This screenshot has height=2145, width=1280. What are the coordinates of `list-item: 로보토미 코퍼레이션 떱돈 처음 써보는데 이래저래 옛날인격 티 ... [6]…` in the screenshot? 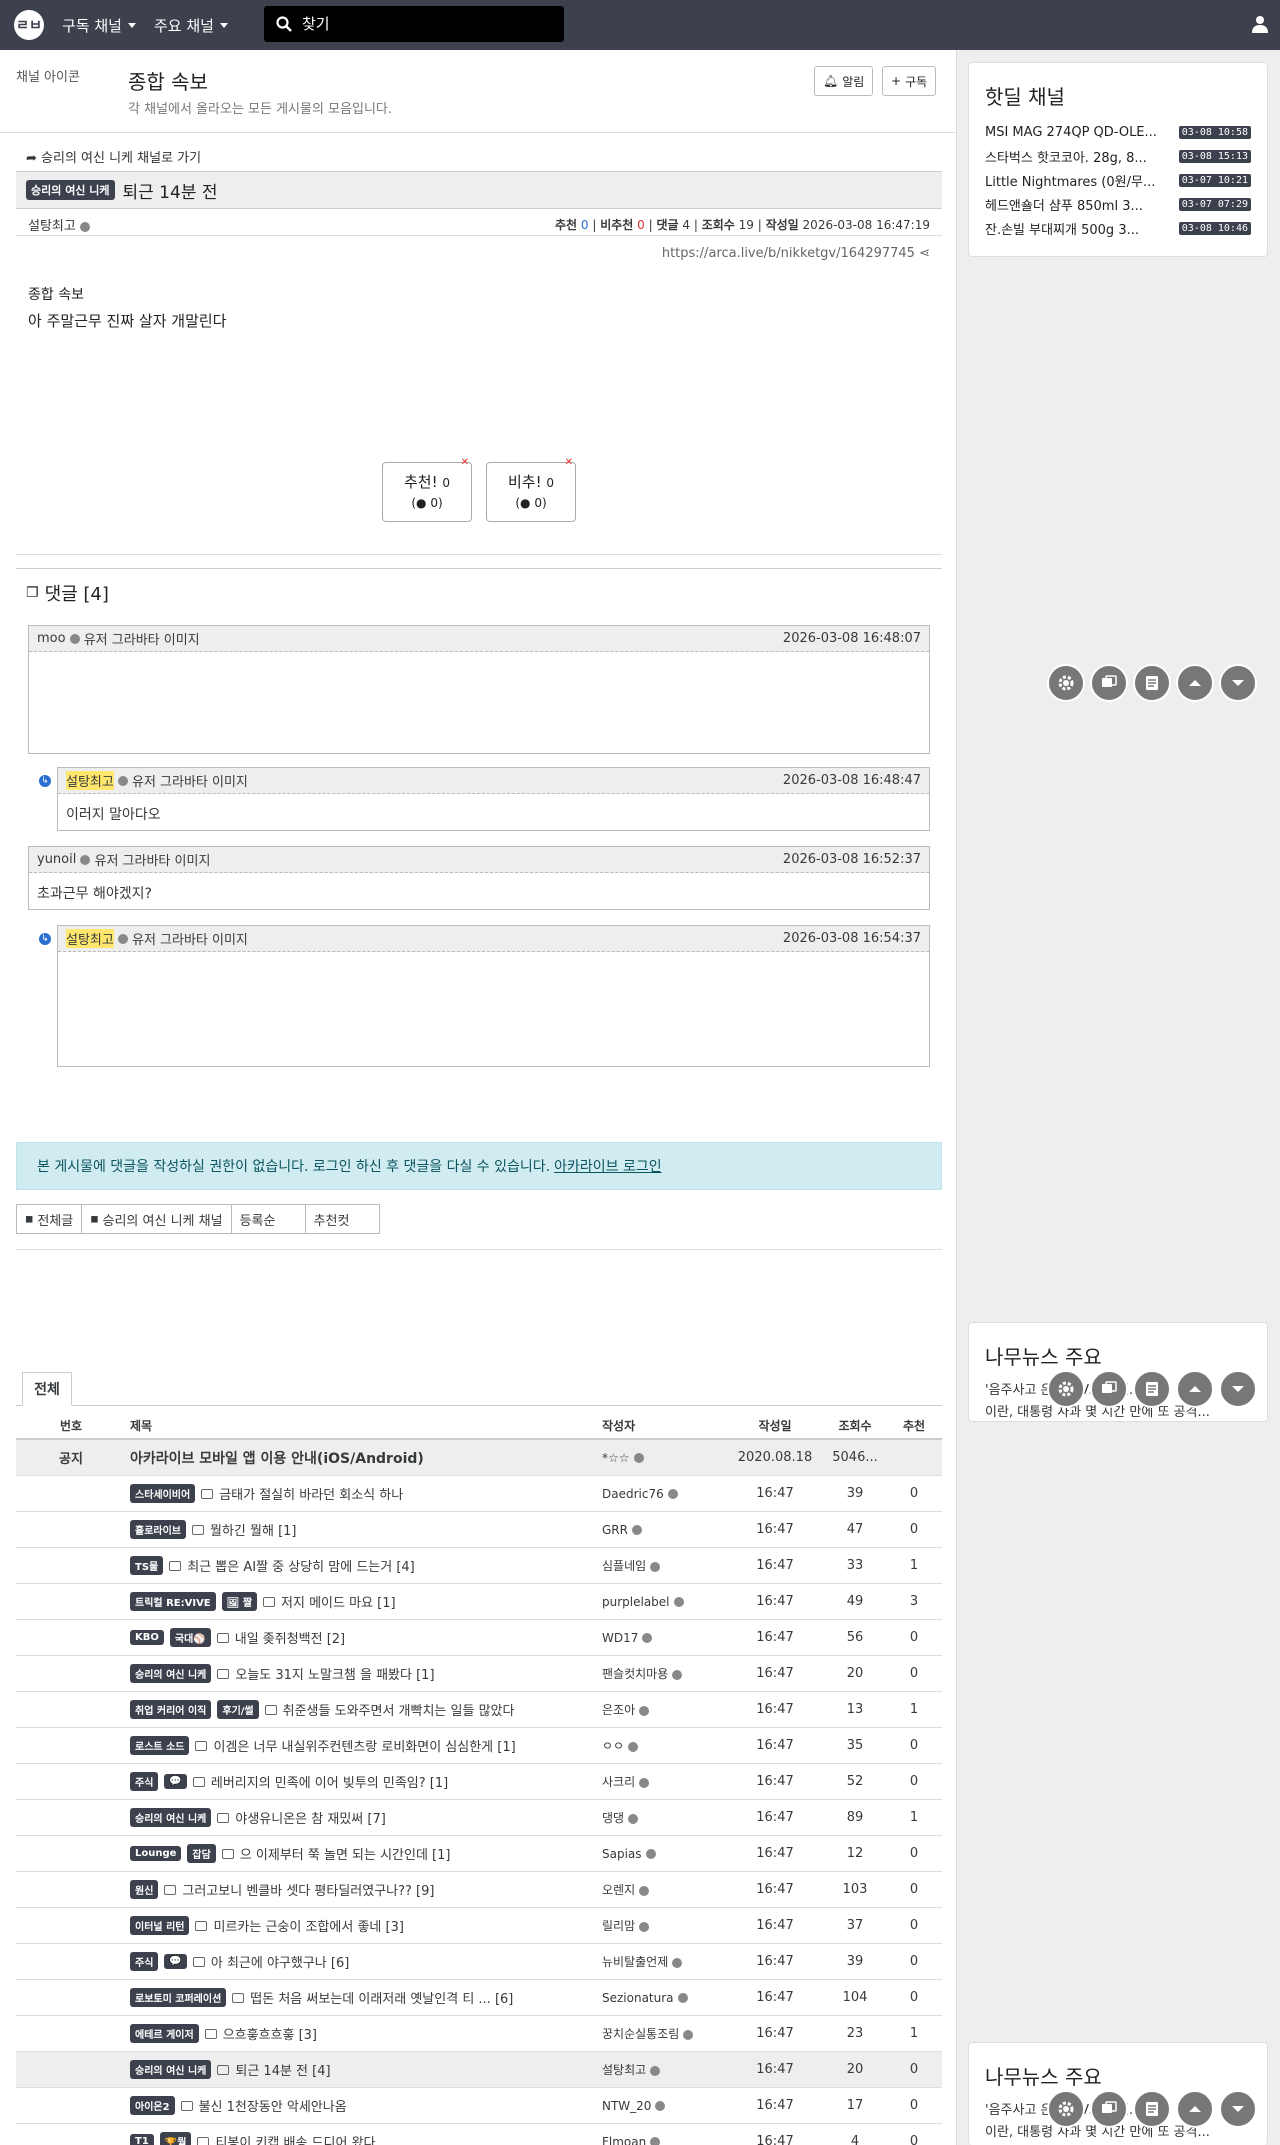 It's located at (479, 1998).